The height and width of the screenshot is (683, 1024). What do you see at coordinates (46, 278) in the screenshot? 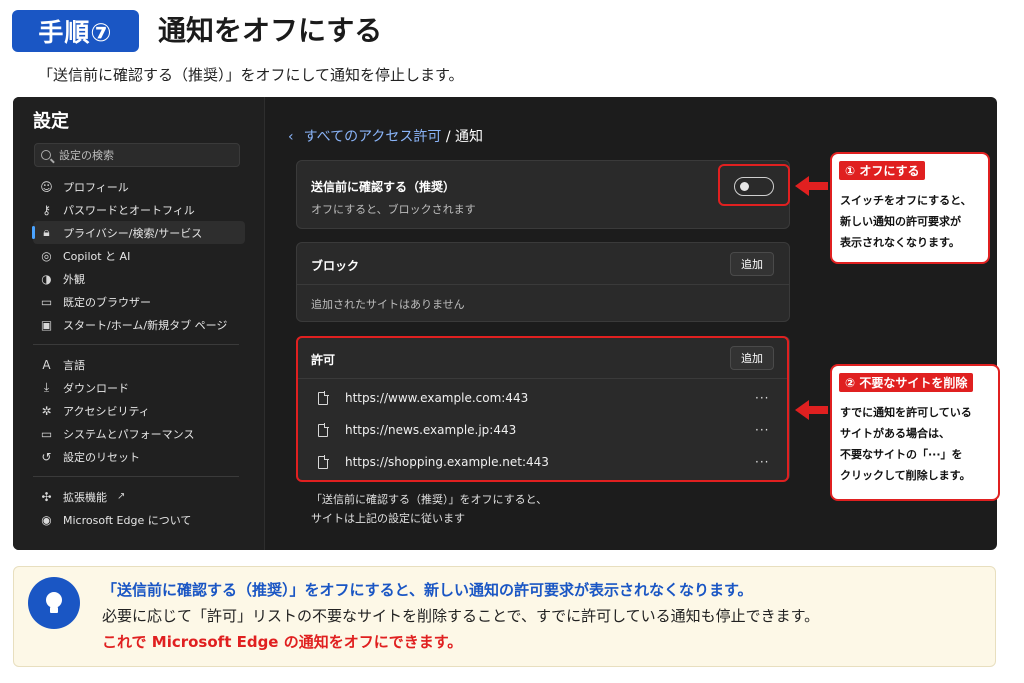
I see `palette-icon: ◑` at bounding box center [46, 278].